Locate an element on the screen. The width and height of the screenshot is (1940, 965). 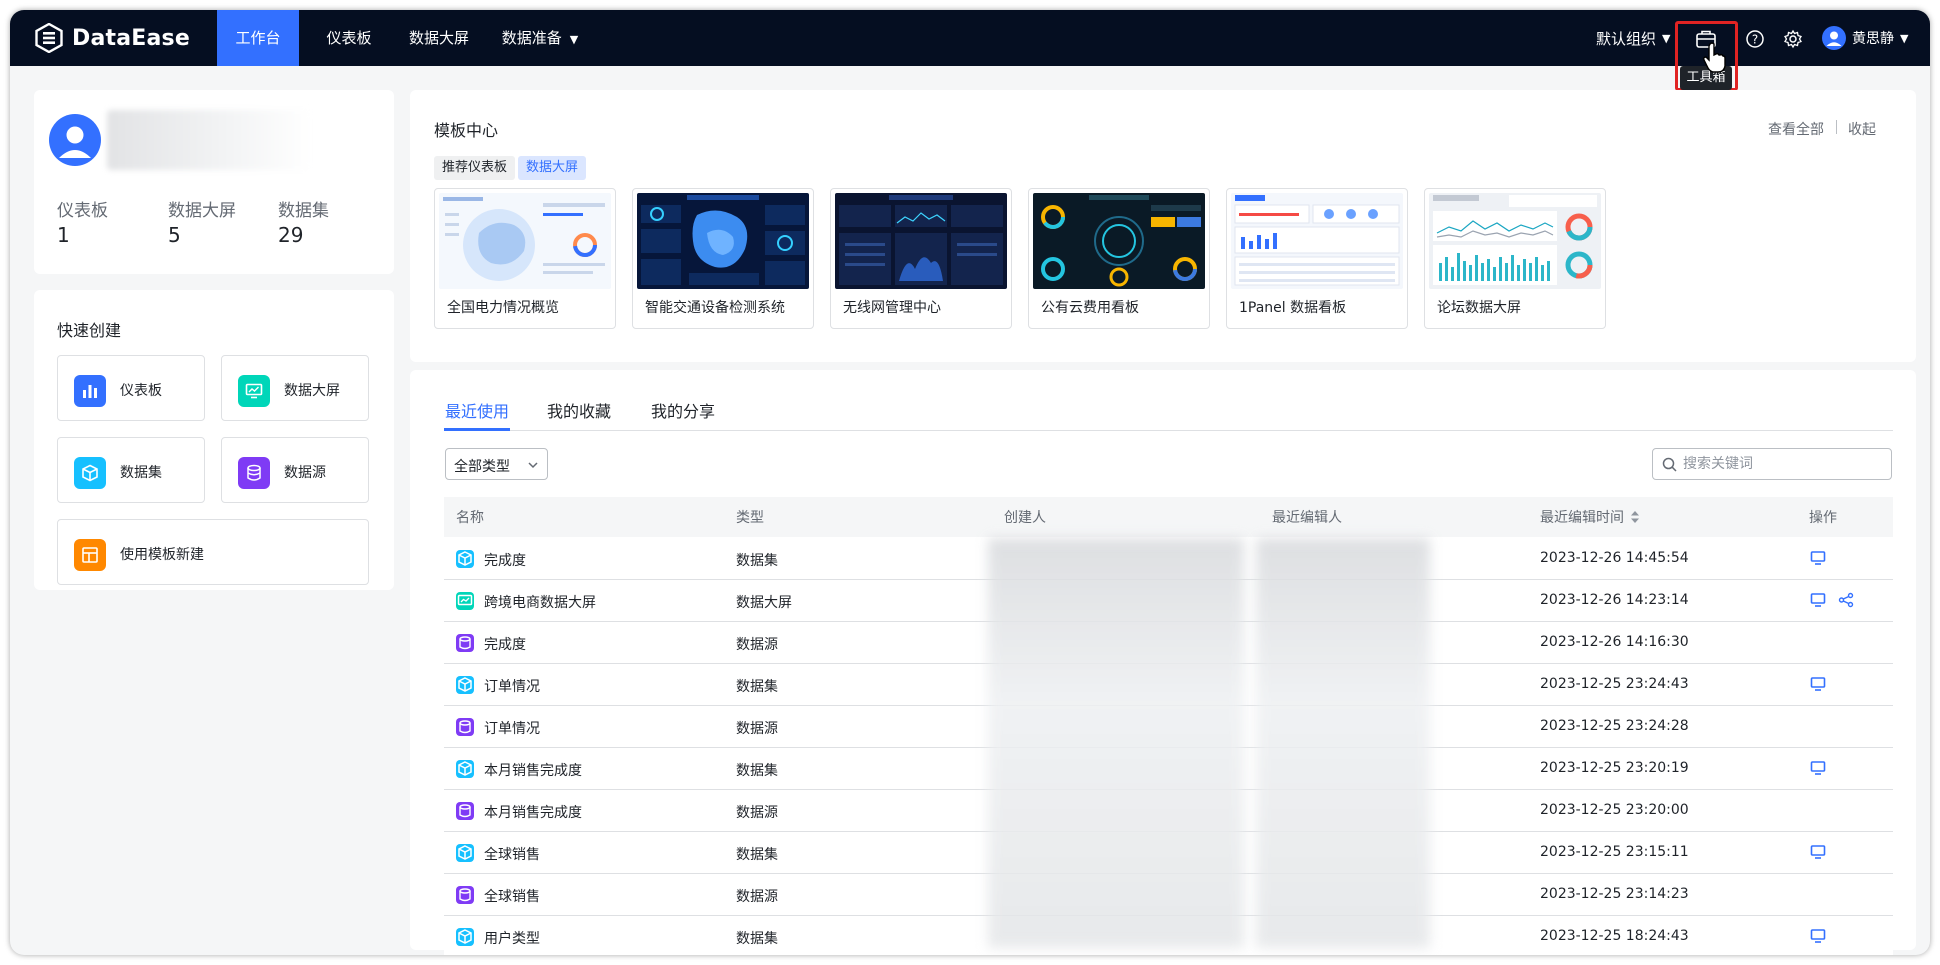
creator-column-redacted is located at coordinates (1116, 743).